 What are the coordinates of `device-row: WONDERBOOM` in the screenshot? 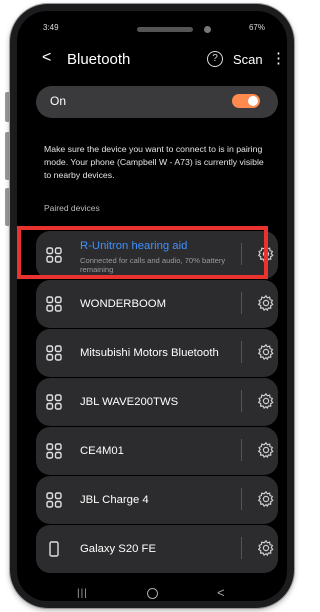 It's located at (157, 304).